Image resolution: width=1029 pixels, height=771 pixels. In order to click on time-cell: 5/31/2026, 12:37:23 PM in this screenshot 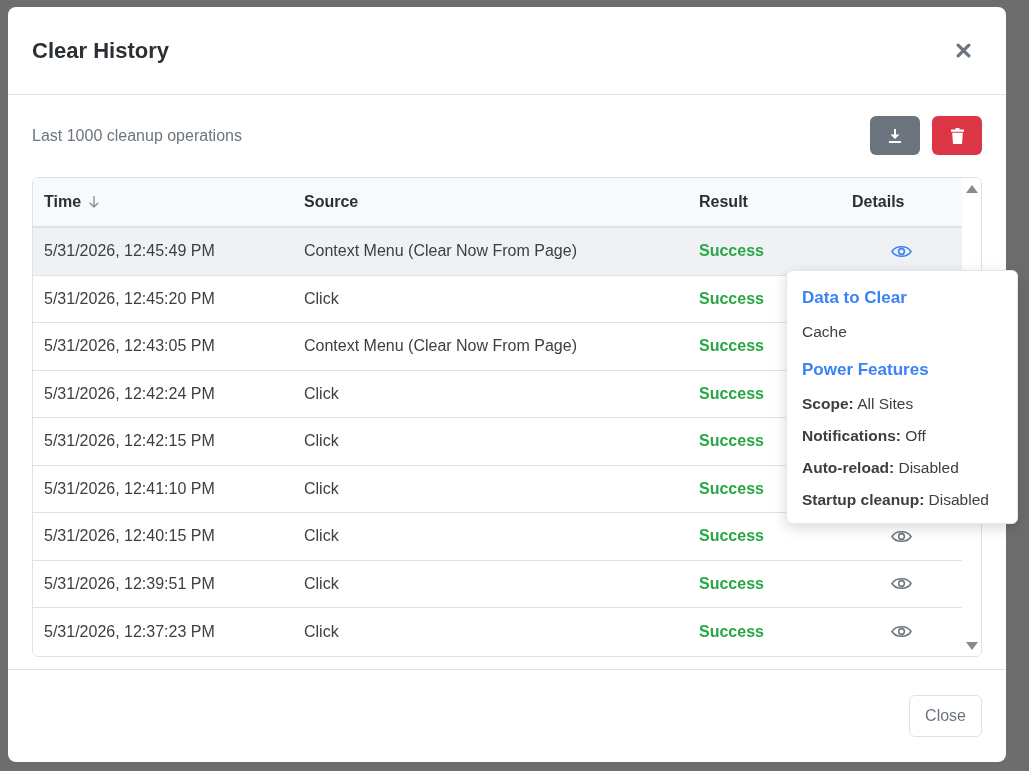, I will do `click(129, 631)`.